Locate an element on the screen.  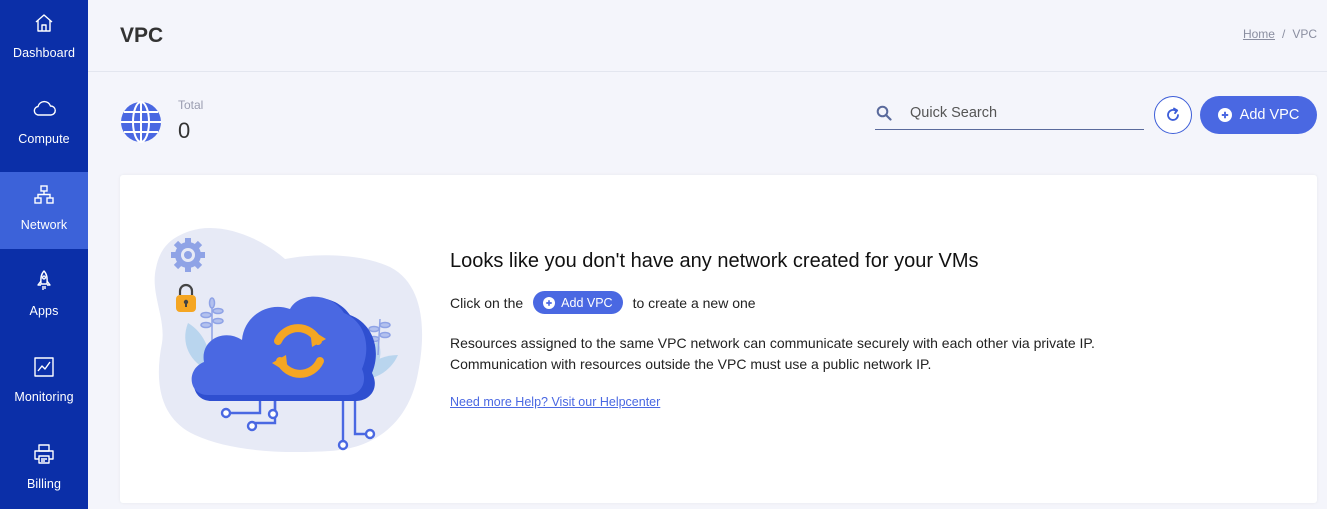
quick-search is located at coordinates (1009, 113).